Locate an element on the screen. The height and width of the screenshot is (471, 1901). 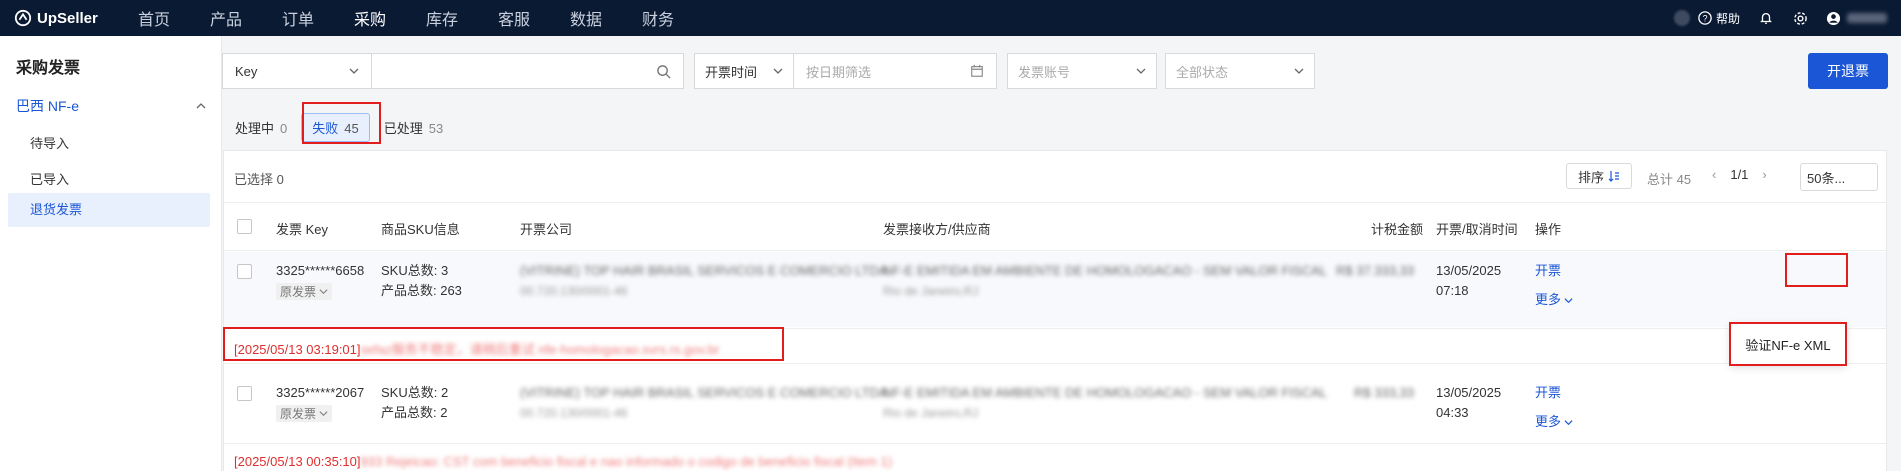
tax-amount: R$ 333,33 is located at coordinates (1384, 392).